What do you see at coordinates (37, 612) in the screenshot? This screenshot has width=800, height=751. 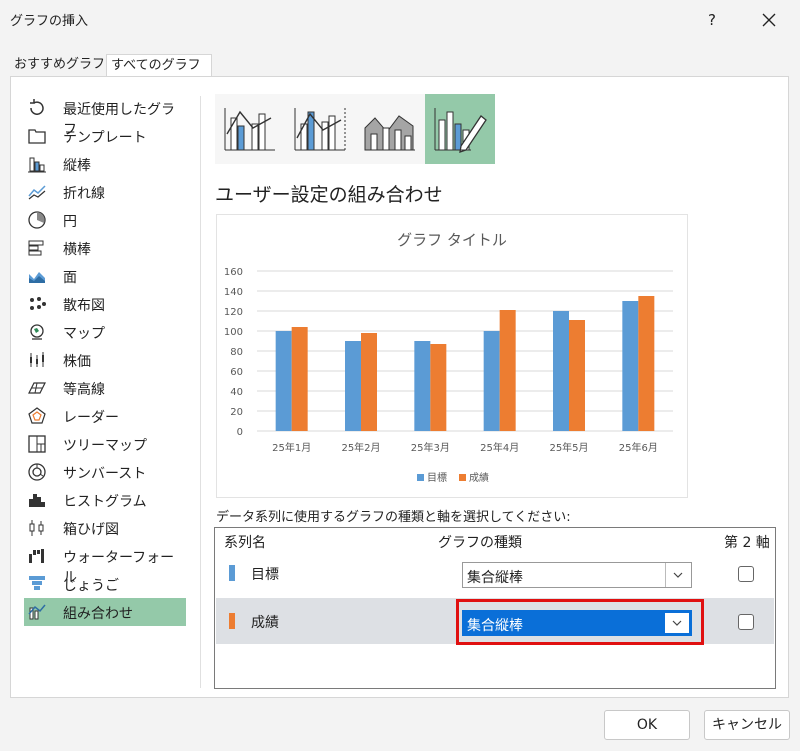 I see `combo-chart-icon` at bounding box center [37, 612].